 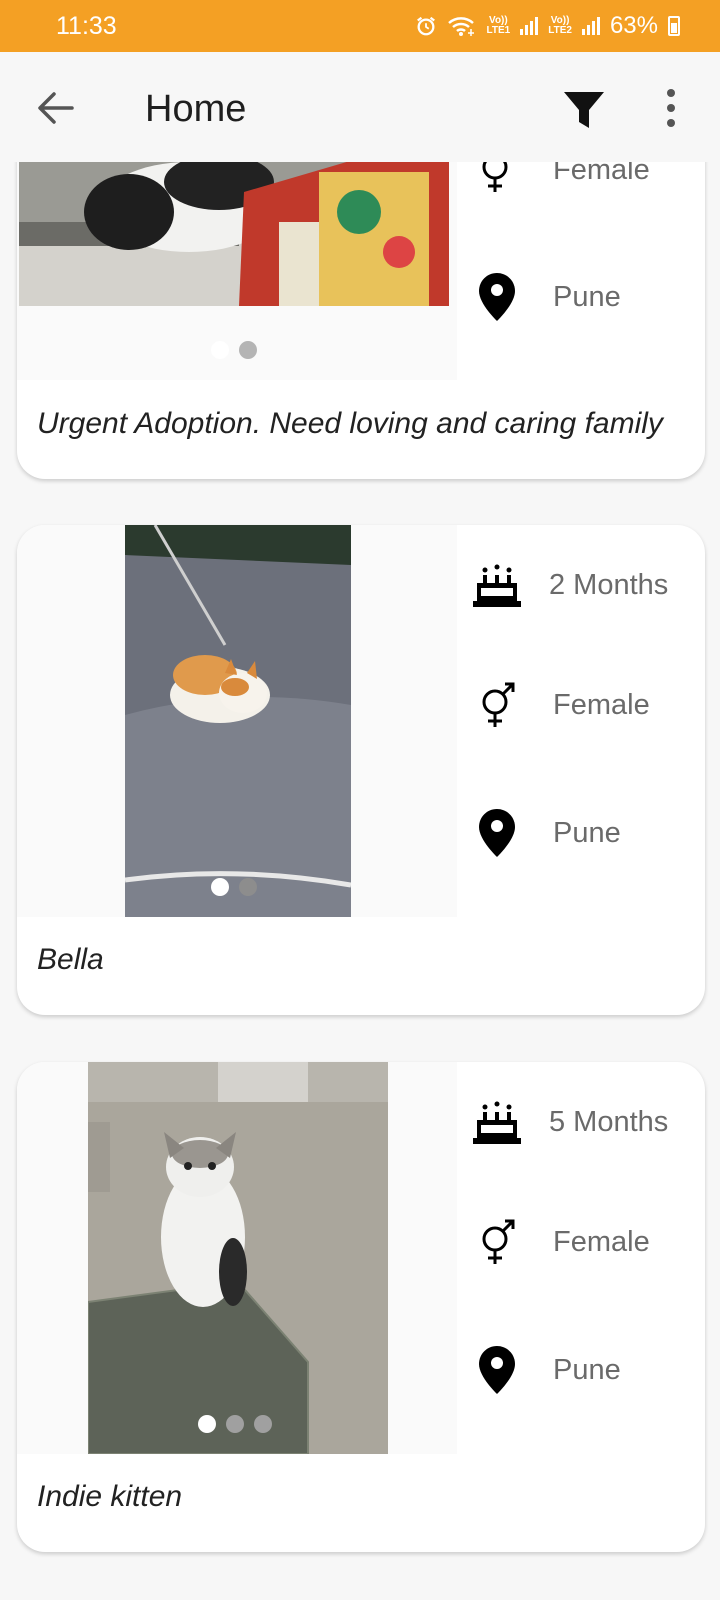 I want to click on battery-icon, so click(x=674, y=26).